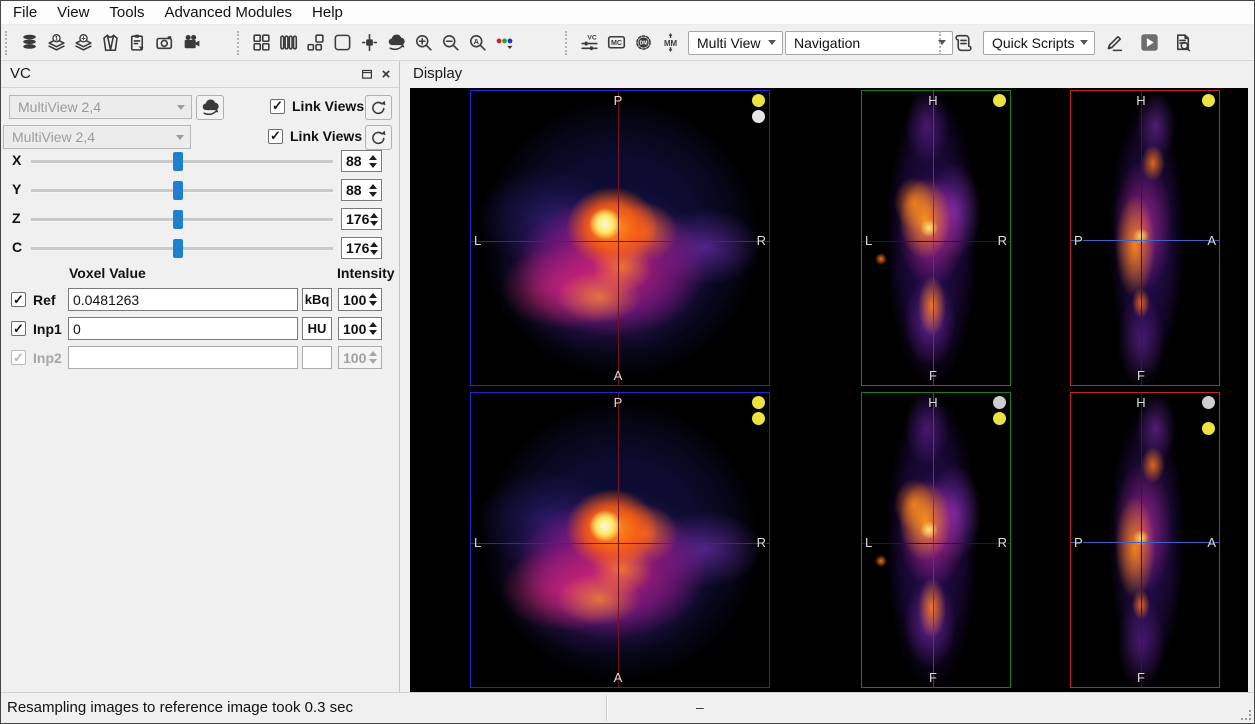  I want to click on camera-capture-icon, so click(164, 43).